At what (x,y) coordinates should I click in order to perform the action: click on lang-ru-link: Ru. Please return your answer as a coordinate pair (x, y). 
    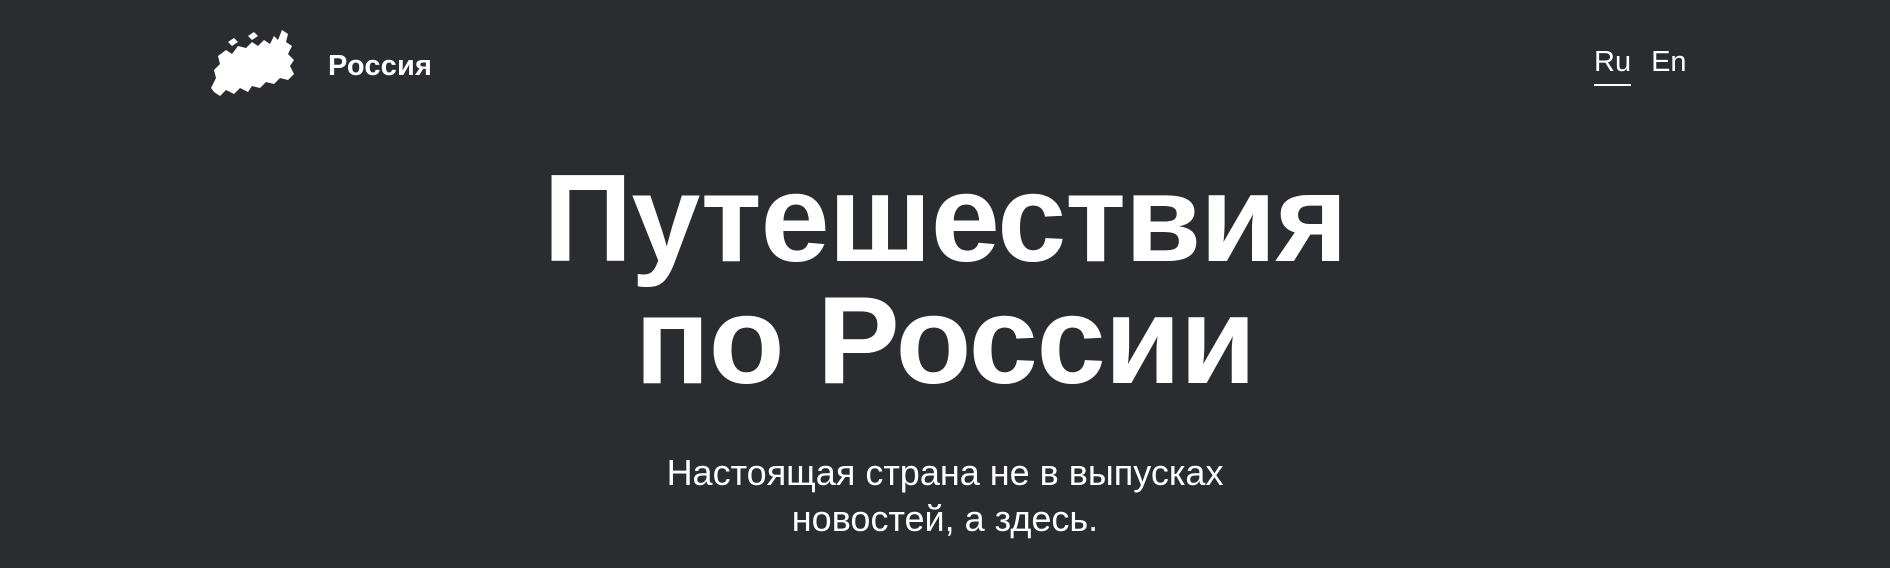
    Looking at the image, I should click on (1613, 65).